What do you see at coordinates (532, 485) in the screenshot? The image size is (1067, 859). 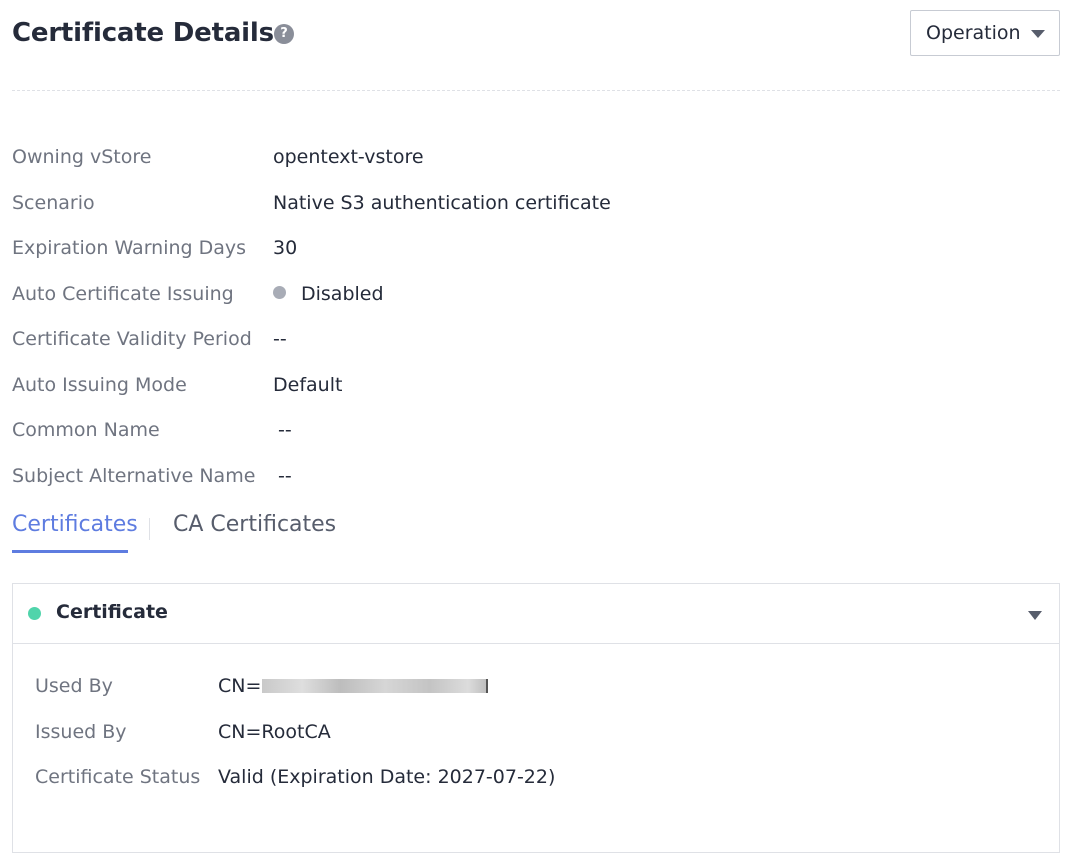 I see `property-row-subject-alternative-name: Subject Alternative Name --` at bounding box center [532, 485].